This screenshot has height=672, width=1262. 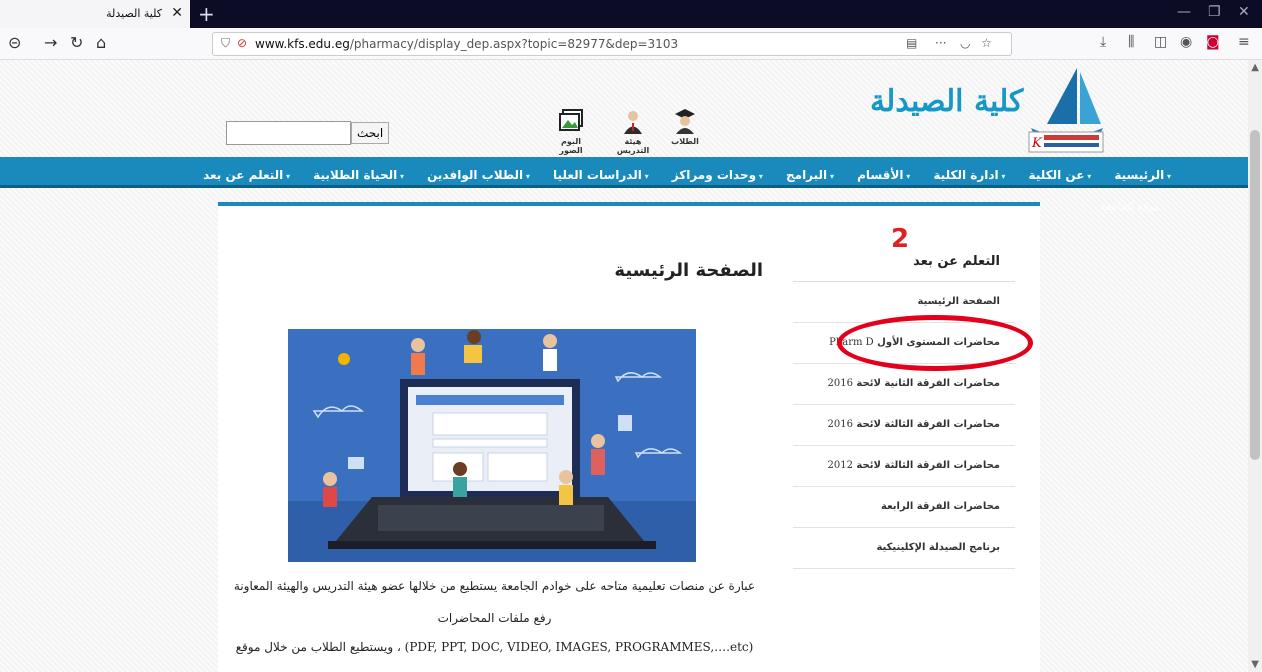 I want to click on nav-international-students: الطلاب الوافدين, so click(x=478, y=175).